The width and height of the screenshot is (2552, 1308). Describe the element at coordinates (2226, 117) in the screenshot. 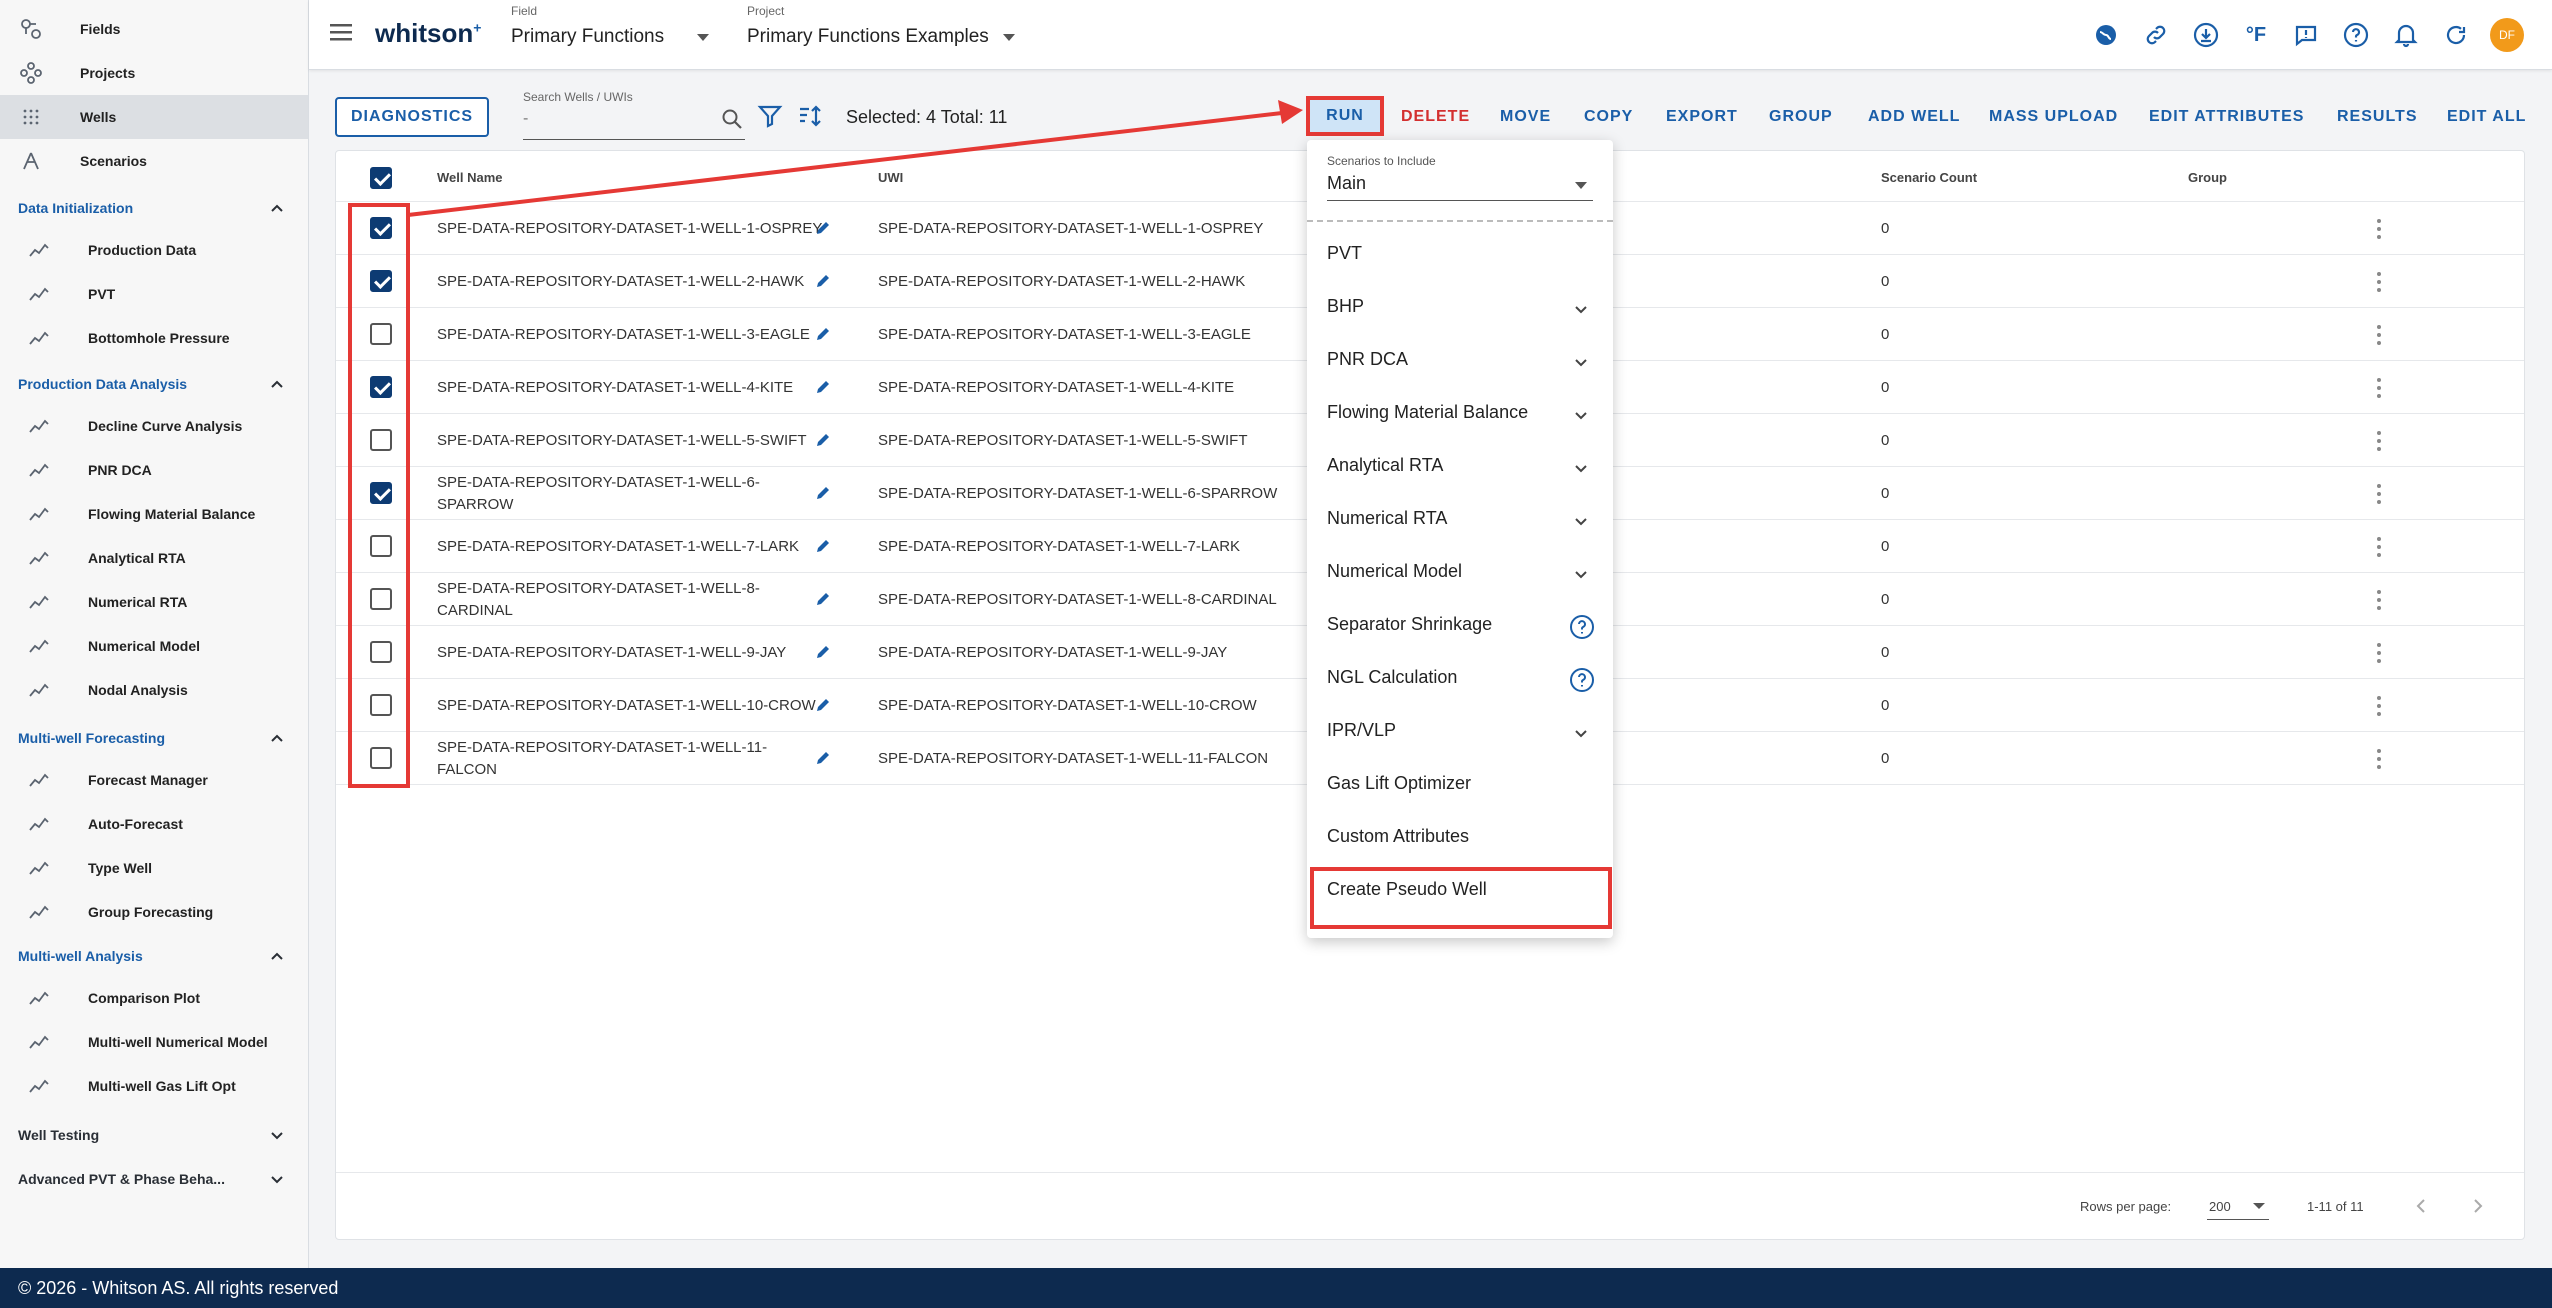

I see `edit-attributes-button: EDIT ATTRIBUTES` at that location.